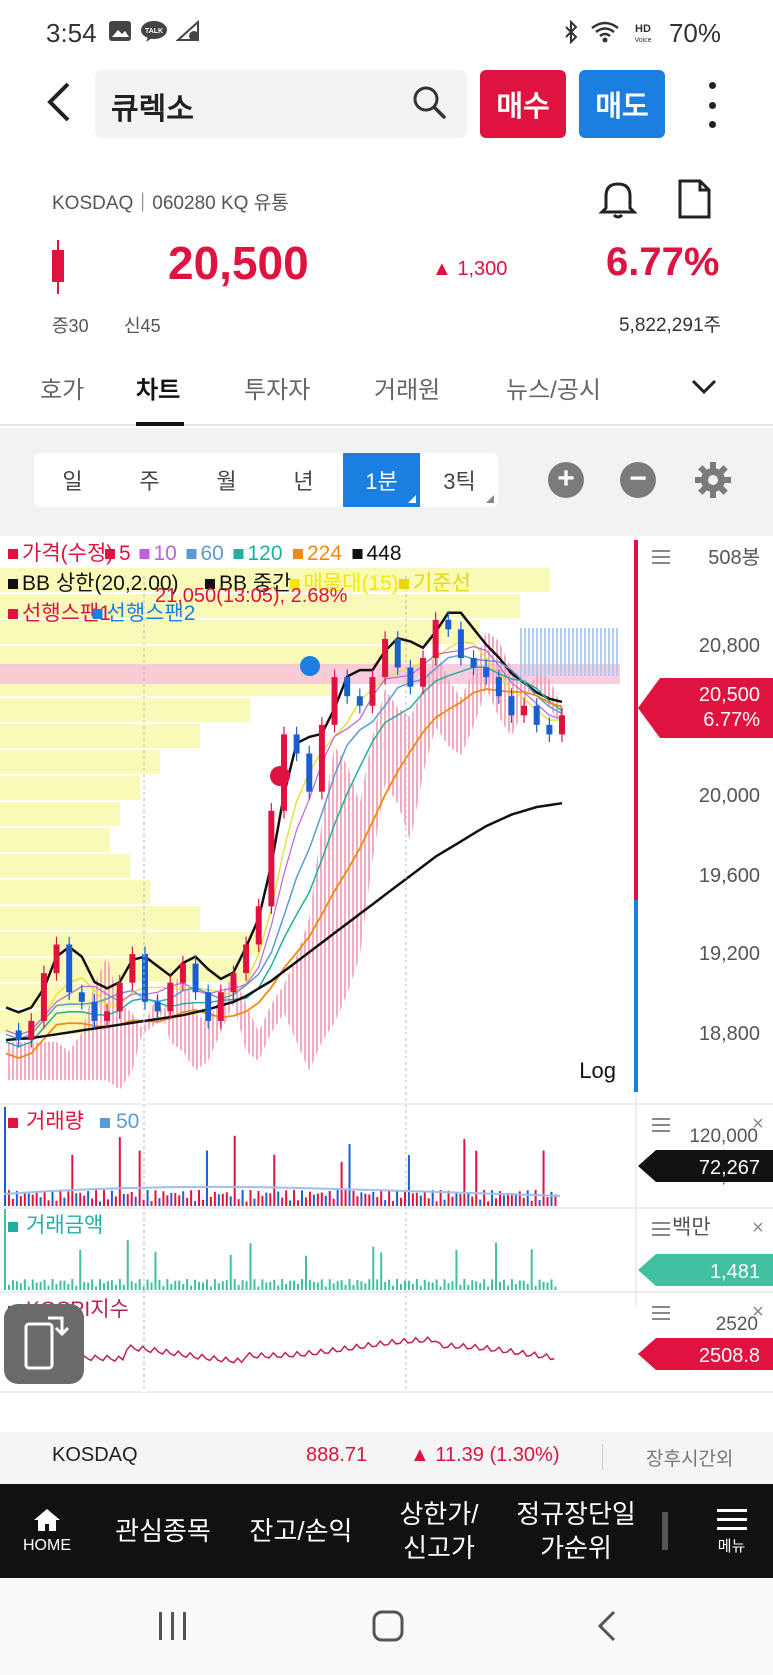  What do you see at coordinates (407, 387) in the screenshot?
I see `tab-broker: 거래원` at bounding box center [407, 387].